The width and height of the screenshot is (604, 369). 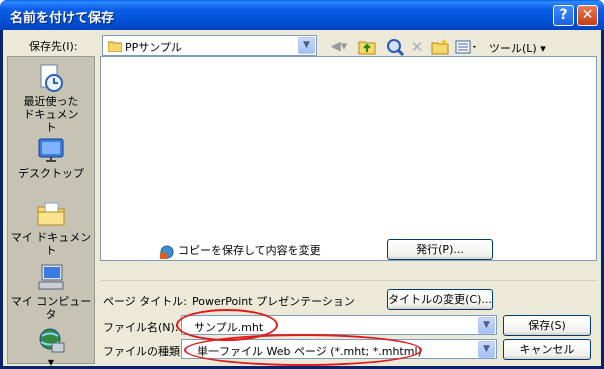 What do you see at coordinates (417, 47) in the screenshot?
I see `delete-icon: ✕` at bounding box center [417, 47].